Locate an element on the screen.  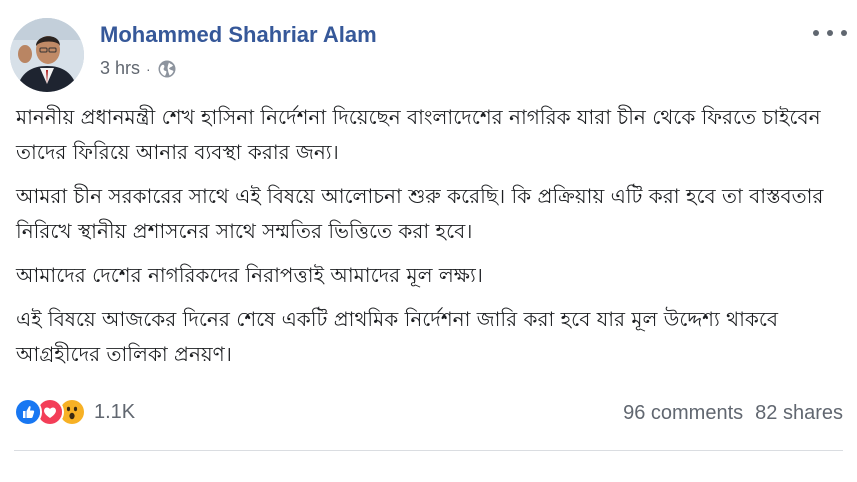
author-name: Mohammed Shahriar Alam is located at coordinates (238, 35).